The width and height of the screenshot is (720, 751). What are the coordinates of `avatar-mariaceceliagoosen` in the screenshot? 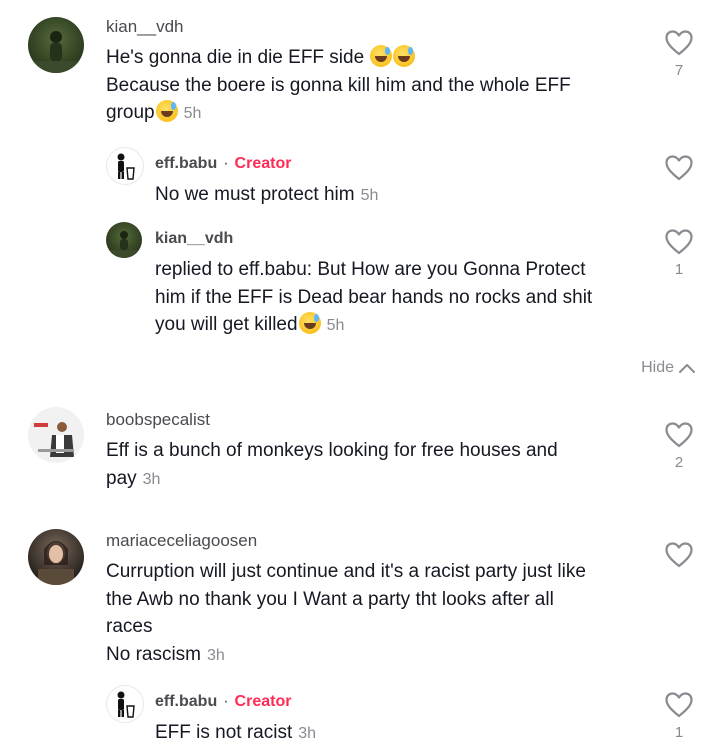 It's located at (56, 557).